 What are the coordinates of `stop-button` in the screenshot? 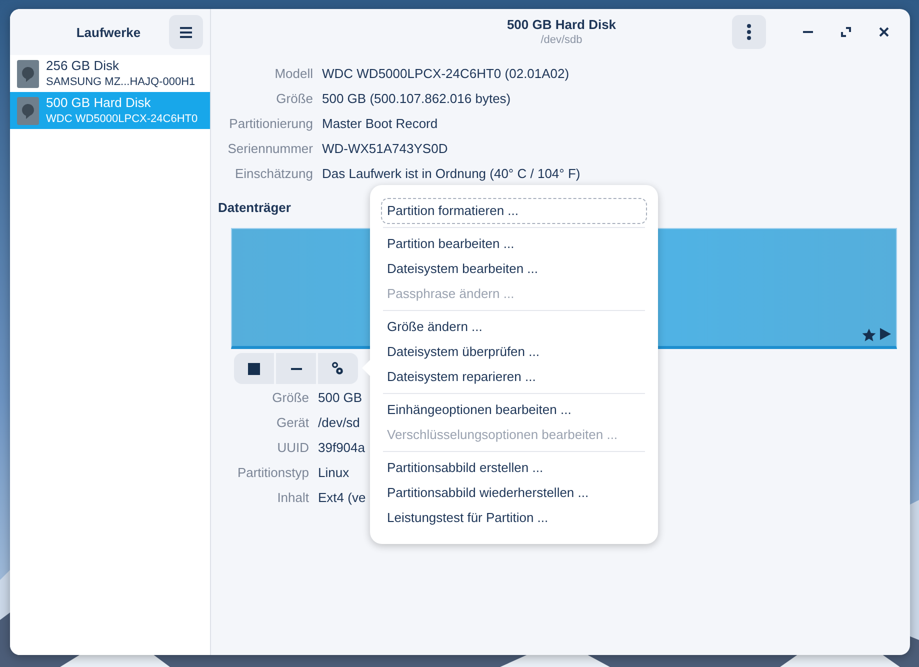 It's located at (254, 368).